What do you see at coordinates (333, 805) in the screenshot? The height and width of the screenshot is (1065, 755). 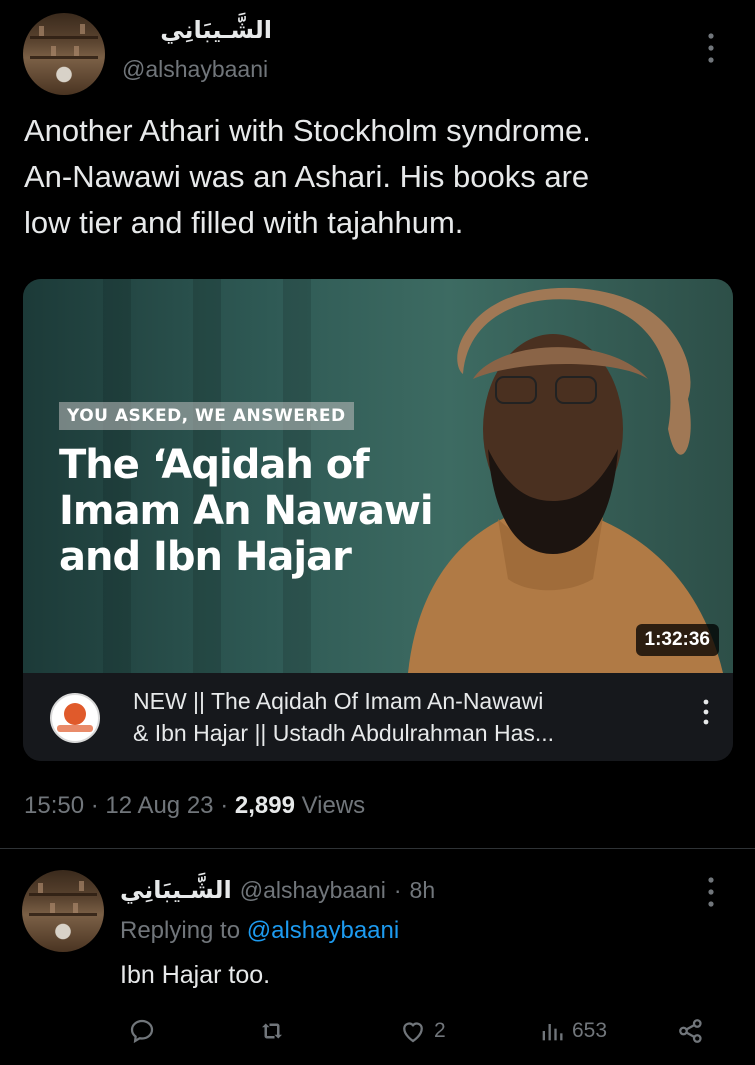 I see `views-label: Views` at bounding box center [333, 805].